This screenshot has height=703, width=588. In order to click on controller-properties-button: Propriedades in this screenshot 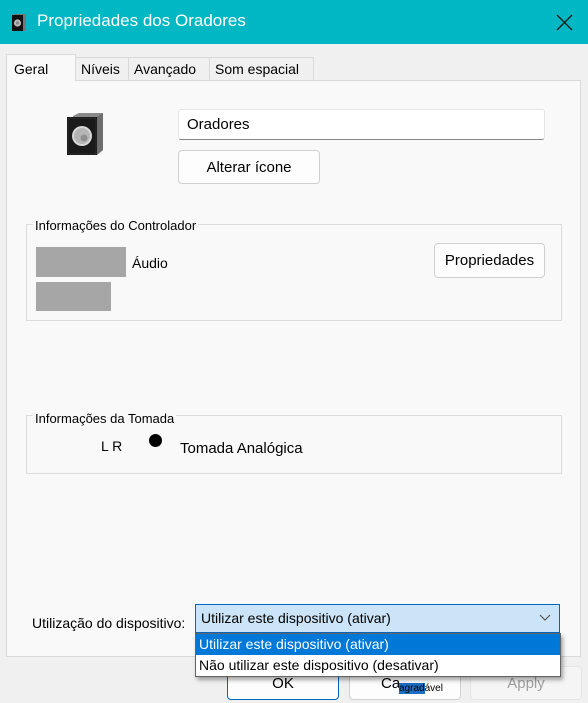, I will do `click(489, 260)`.